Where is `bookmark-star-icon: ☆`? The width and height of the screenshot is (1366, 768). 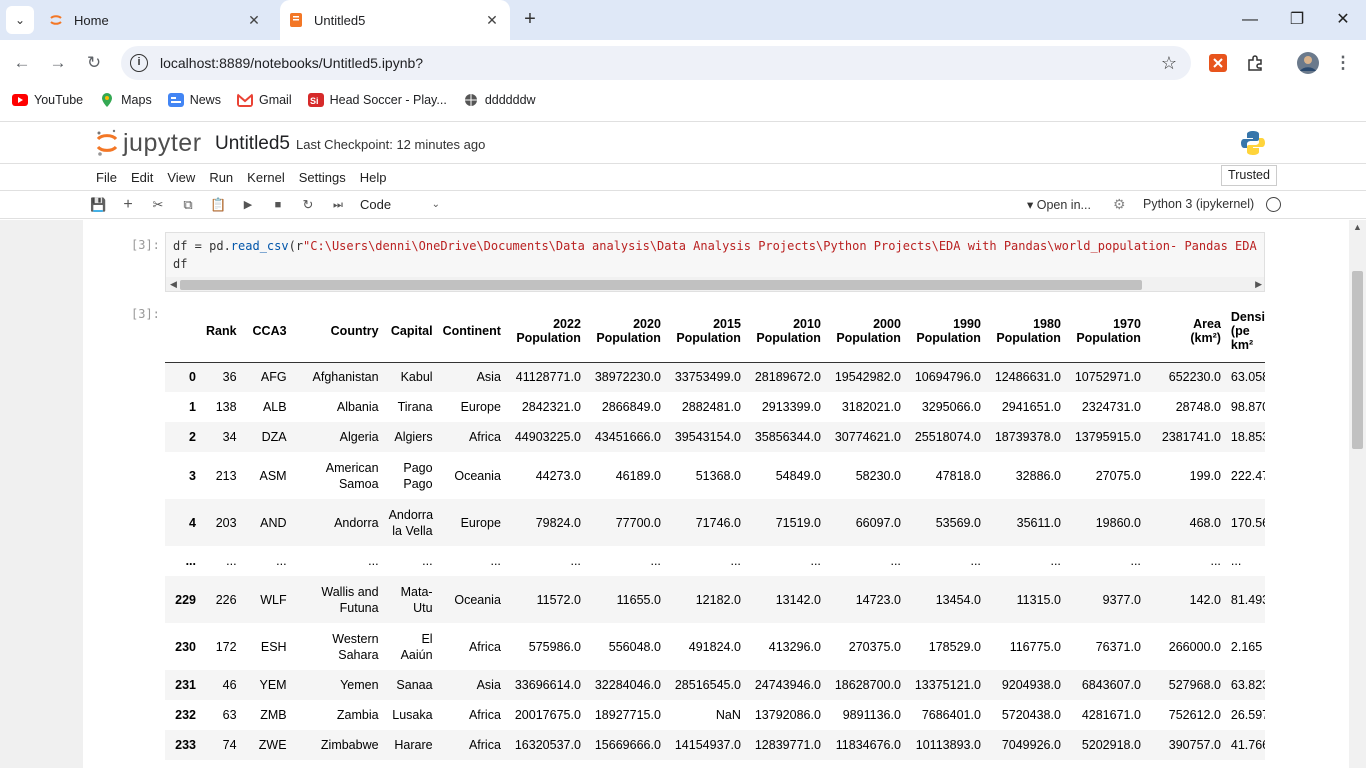 bookmark-star-icon: ☆ is located at coordinates (1169, 63).